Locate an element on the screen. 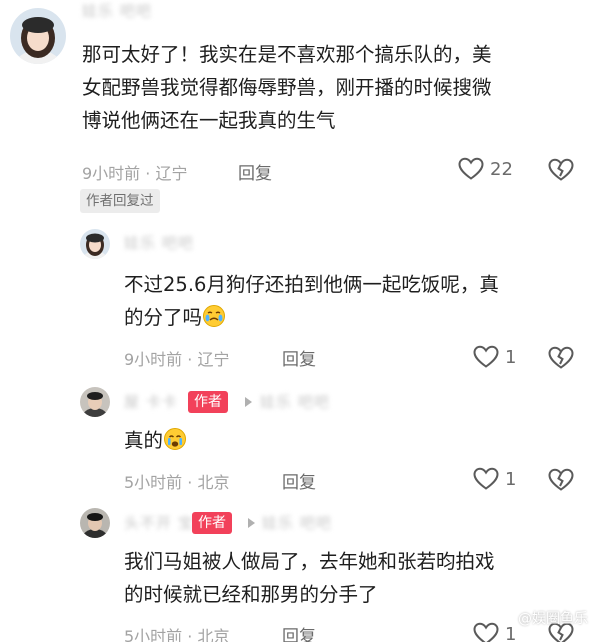 Image resolution: width=600 pixels, height=642 pixels. comment-text: 不过25.6月狗仔还拍到他俩一起吃饭呢，真 的分了吗 is located at coordinates (354, 303).